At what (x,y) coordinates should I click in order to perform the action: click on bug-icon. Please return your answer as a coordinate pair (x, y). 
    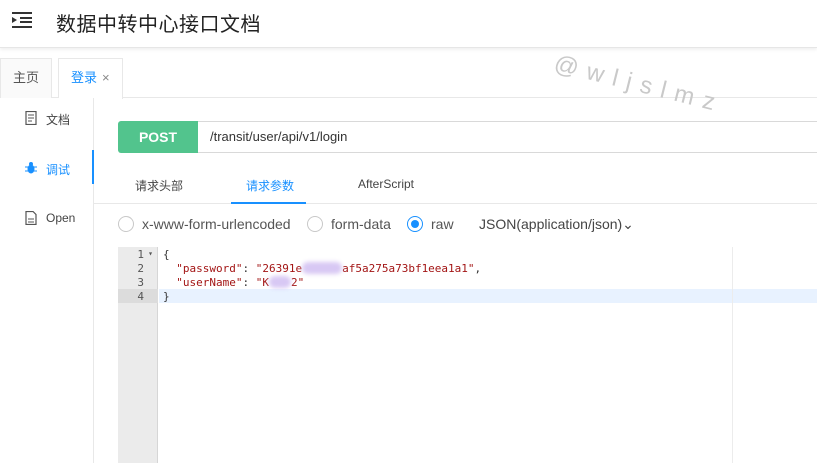
    Looking at the image, I should click on (31, 168).